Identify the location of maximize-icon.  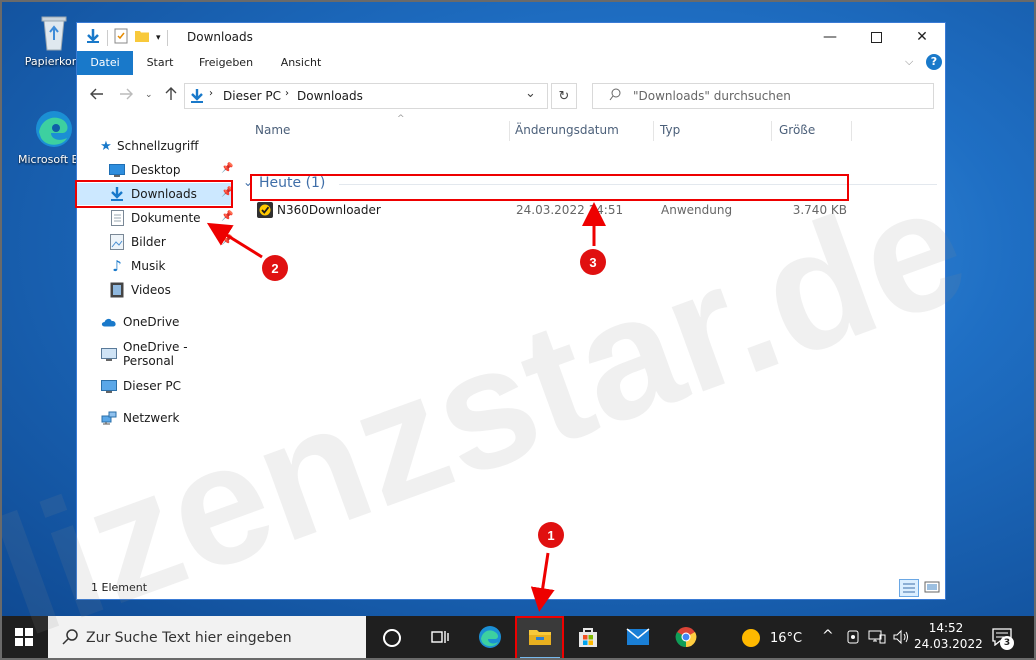
(876, 37).